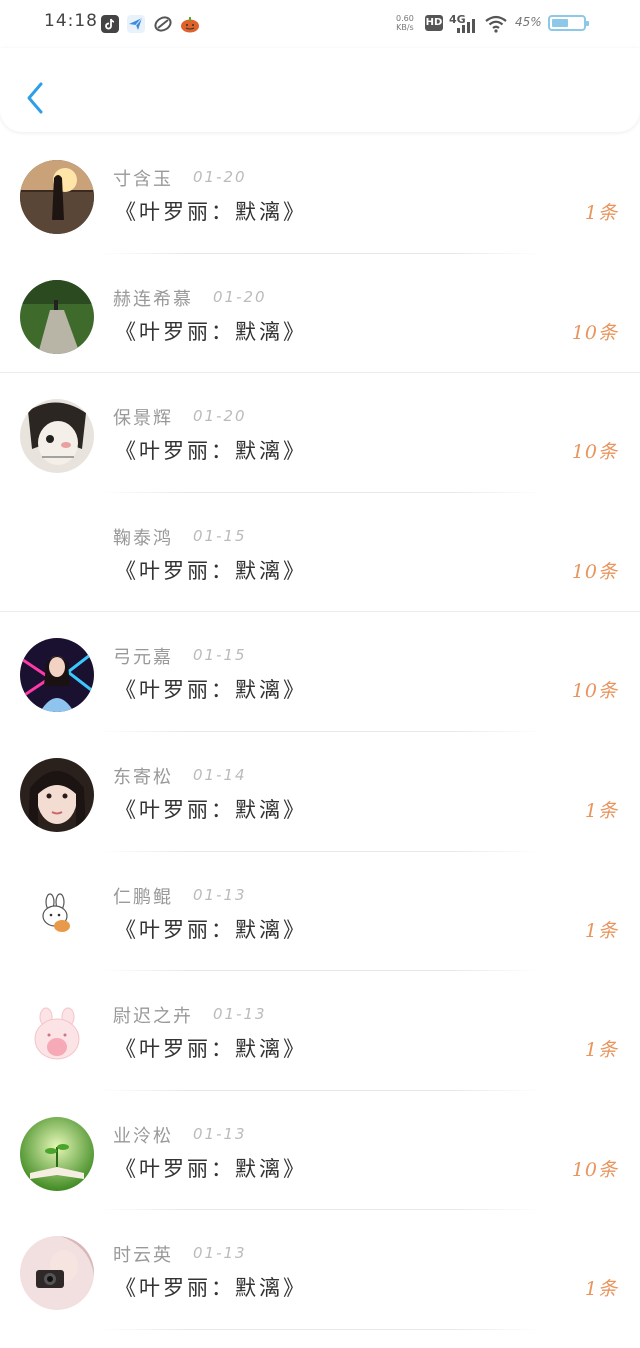 This screenshot has width=640, height=1348. Describe the element at coordinates (57, 794) in the screenshot. I see `portrait-girl-avatar` at that location.